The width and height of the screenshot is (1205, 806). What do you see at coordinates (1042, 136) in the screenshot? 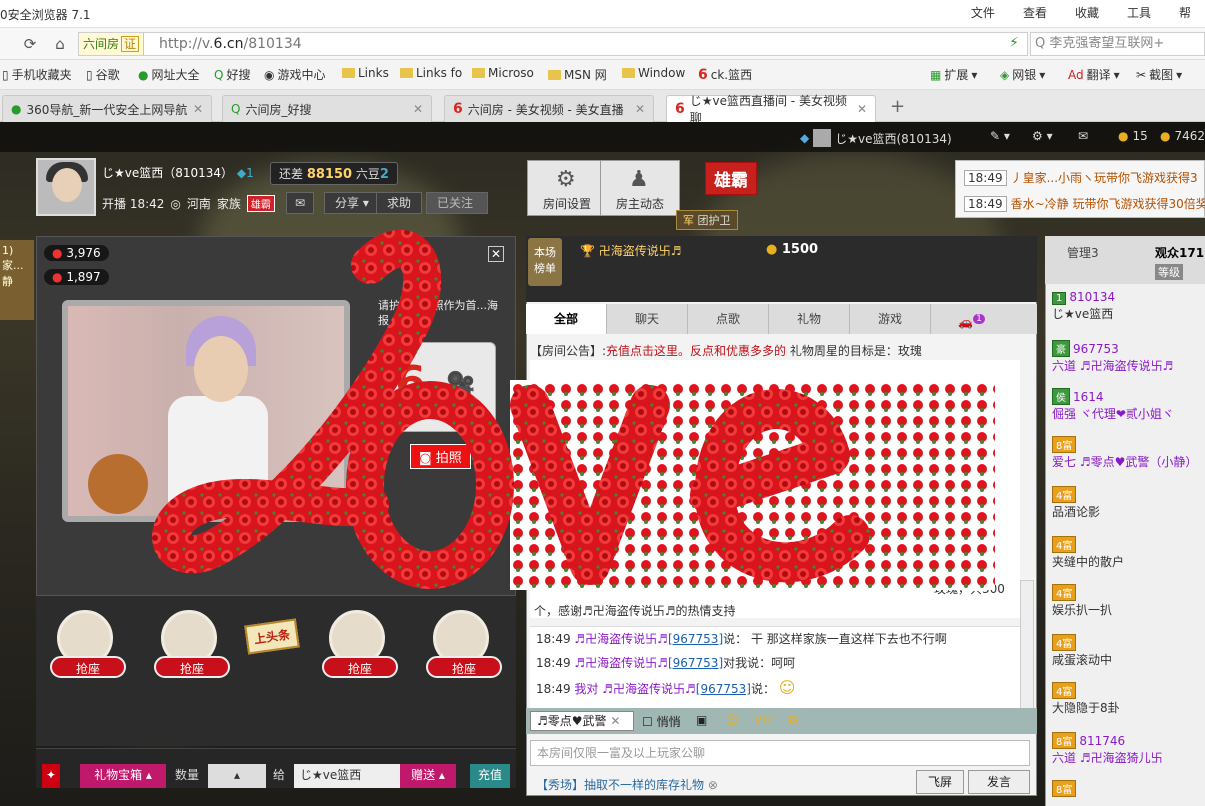
I see `settings-icon: ⚙ ▾` at bounding box center [1042, 136].